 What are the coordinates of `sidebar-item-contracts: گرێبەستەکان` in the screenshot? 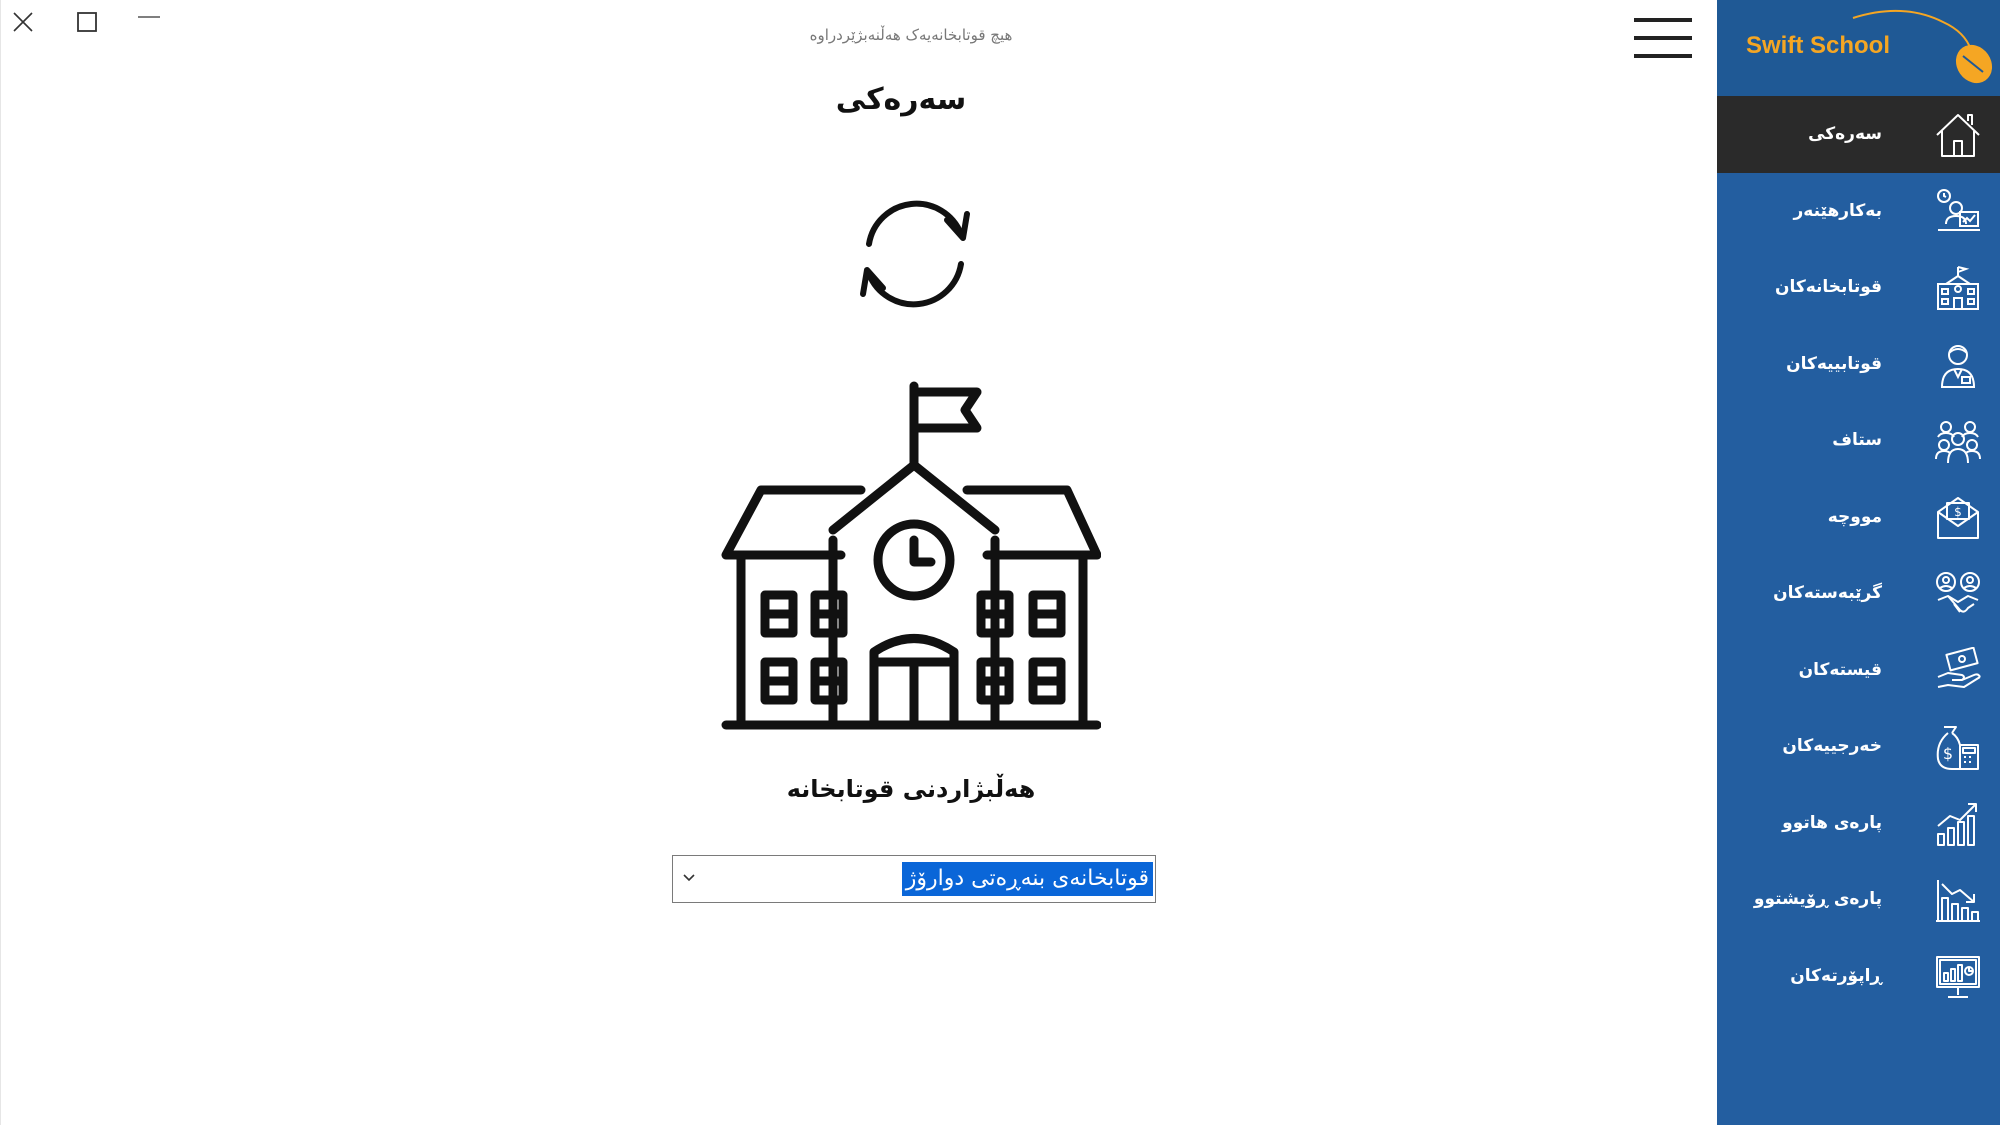 It's located at (1858, 593).